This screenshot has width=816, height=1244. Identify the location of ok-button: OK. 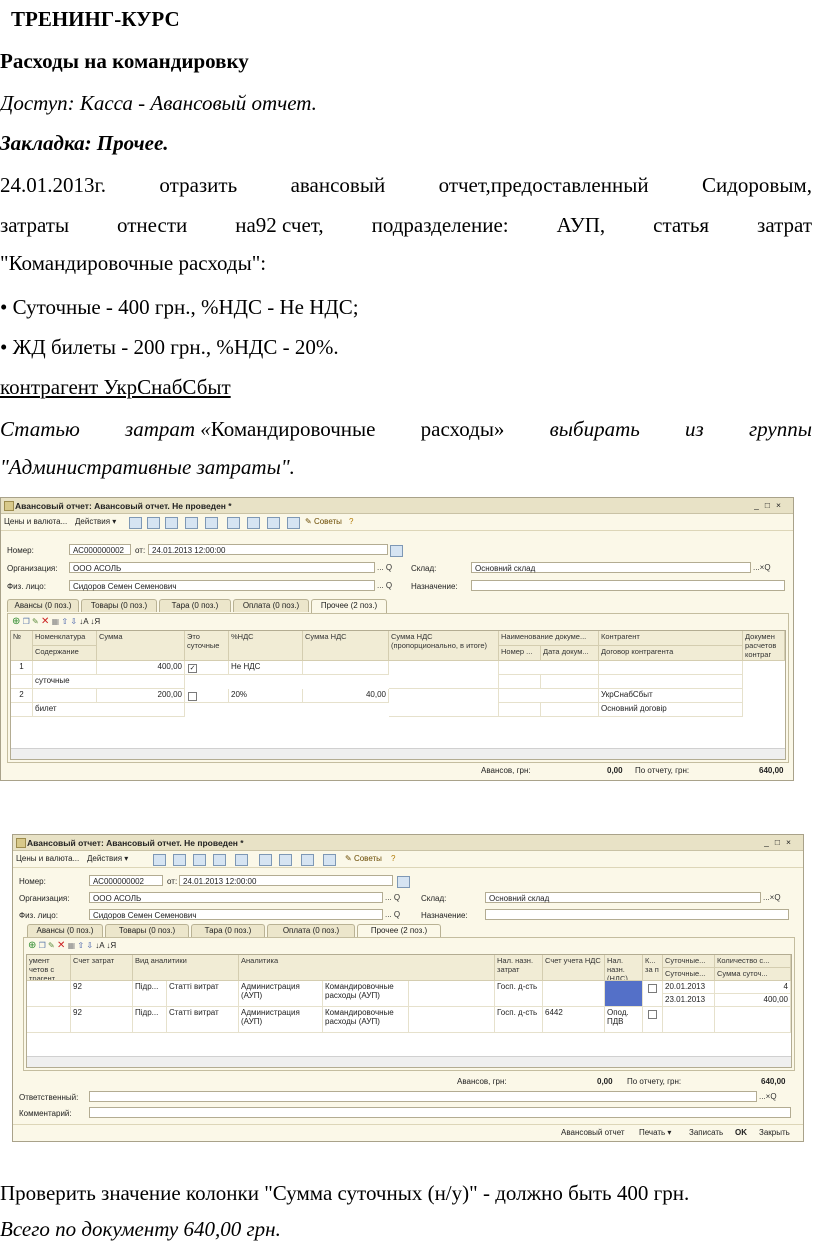
(741, 1132).